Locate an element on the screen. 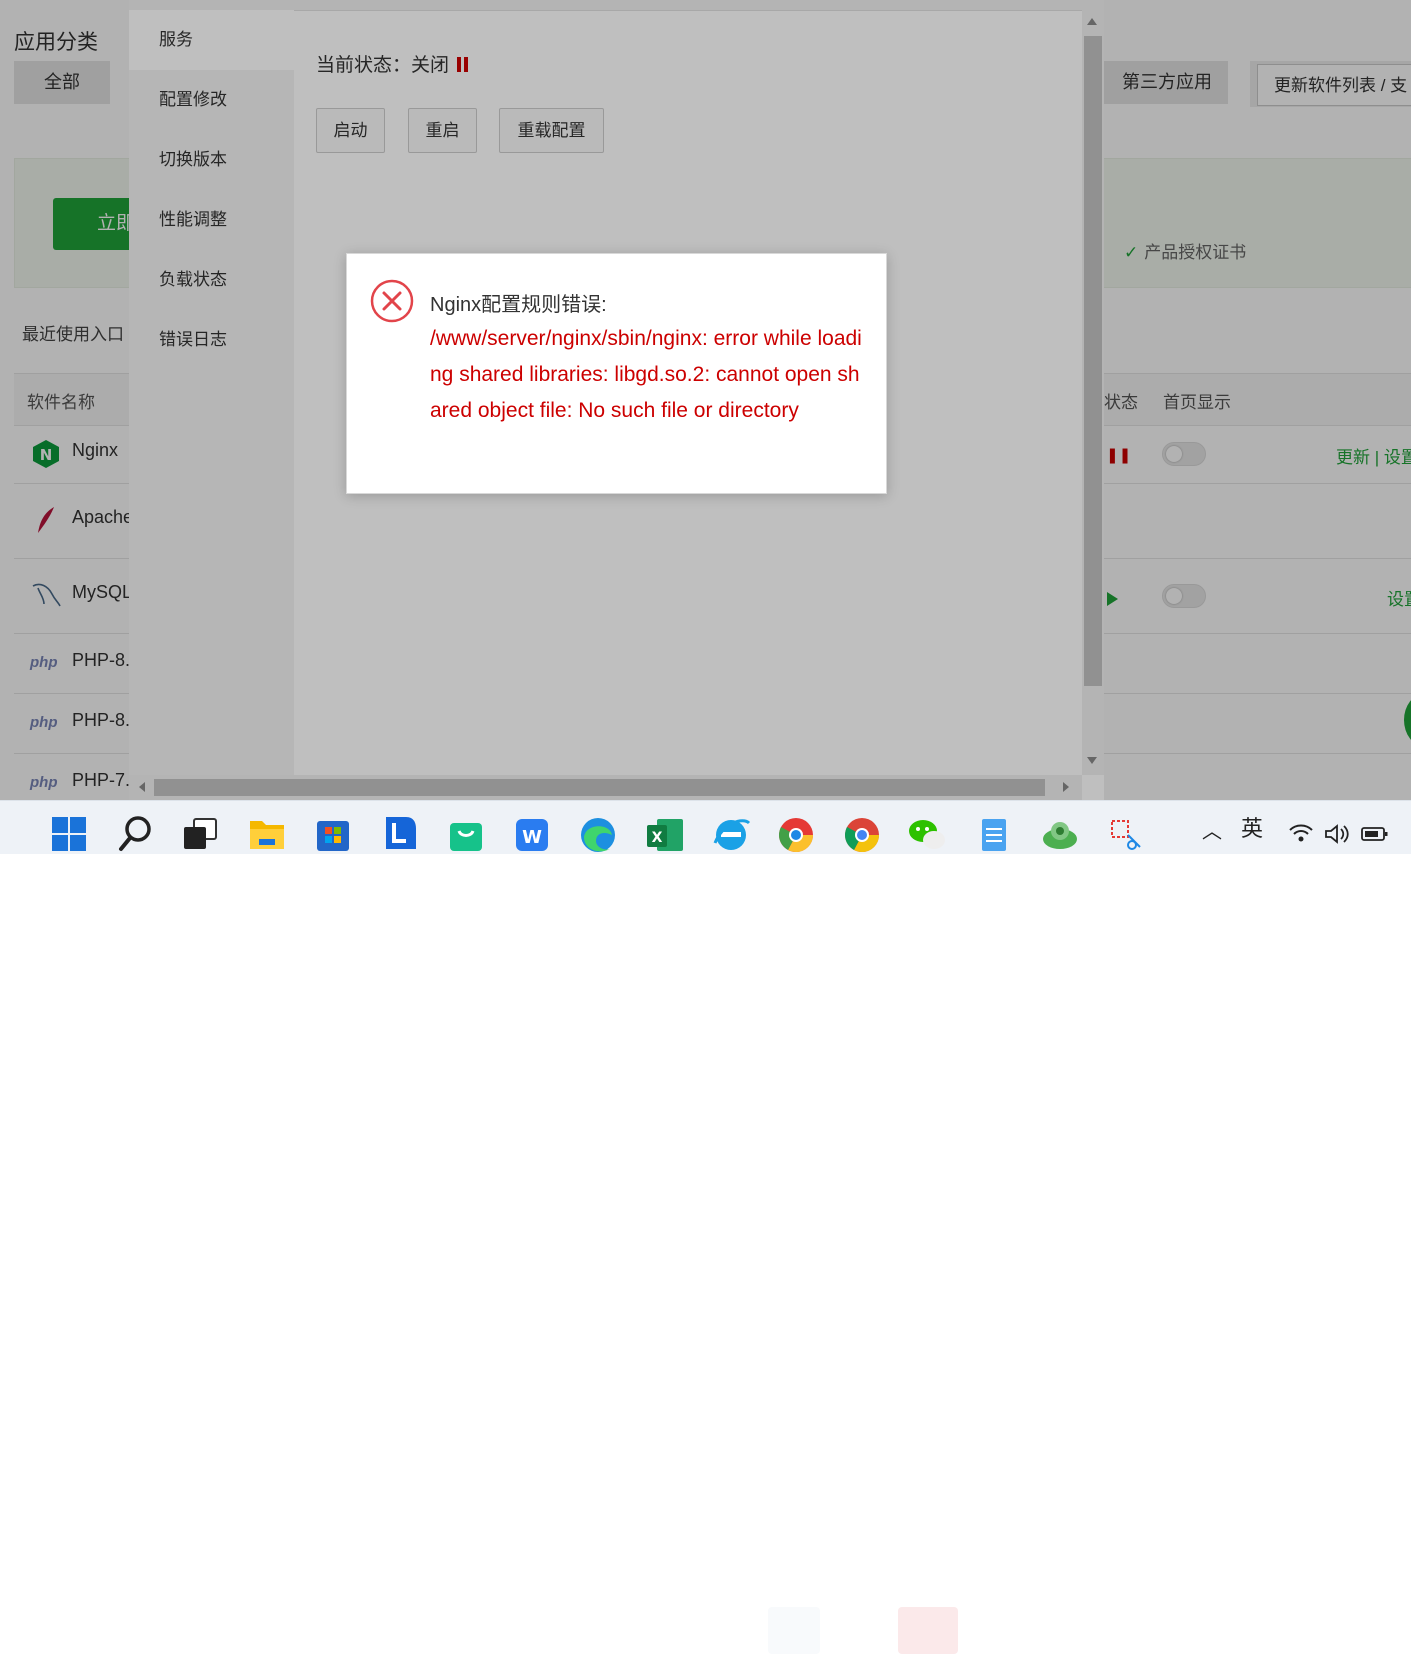  task-view-icon is located at coordinates (200, 833).